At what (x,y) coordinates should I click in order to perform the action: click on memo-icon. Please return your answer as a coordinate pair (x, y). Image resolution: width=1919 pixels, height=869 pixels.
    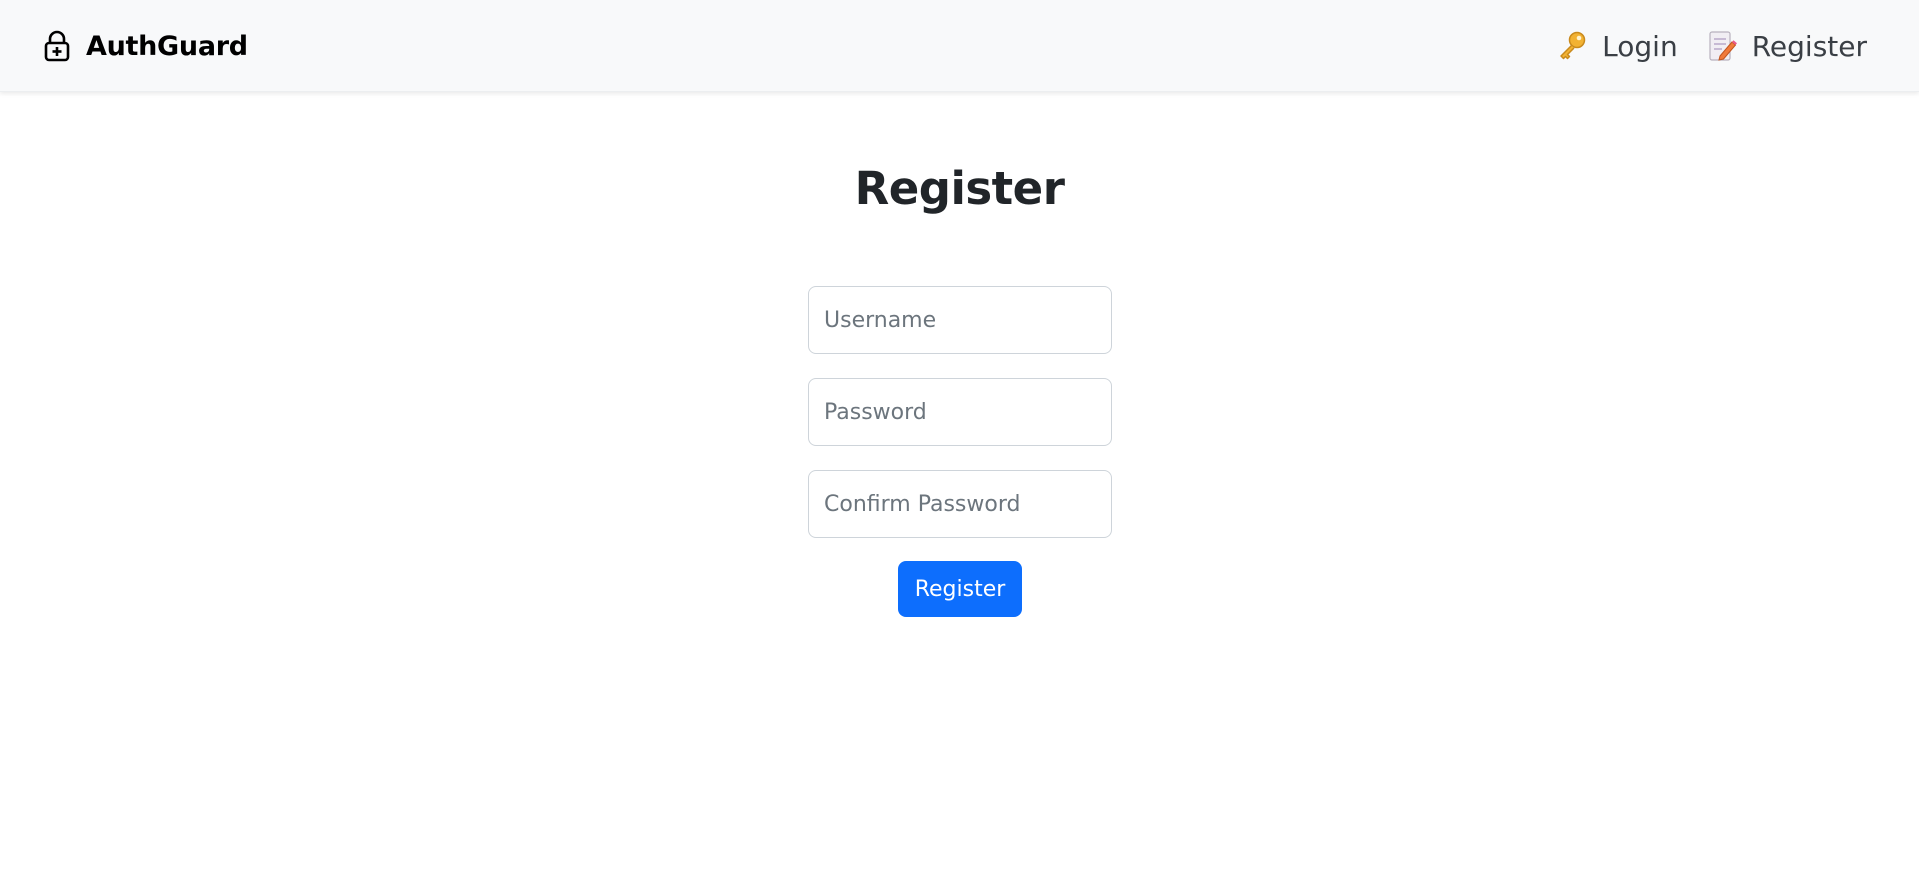
    Looking at the image, I should click on (1722, 46).